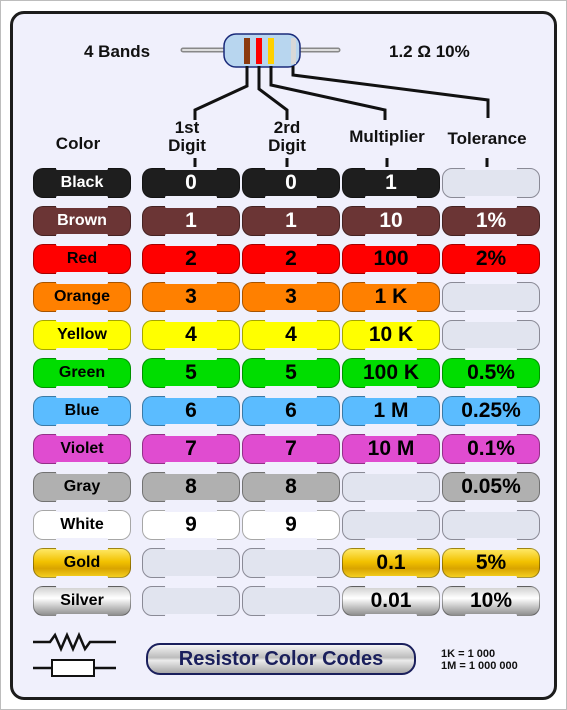  Describe the element at coordinates (391, 259) in the screenshot. I see `multiplier-cell: 100` at that location.